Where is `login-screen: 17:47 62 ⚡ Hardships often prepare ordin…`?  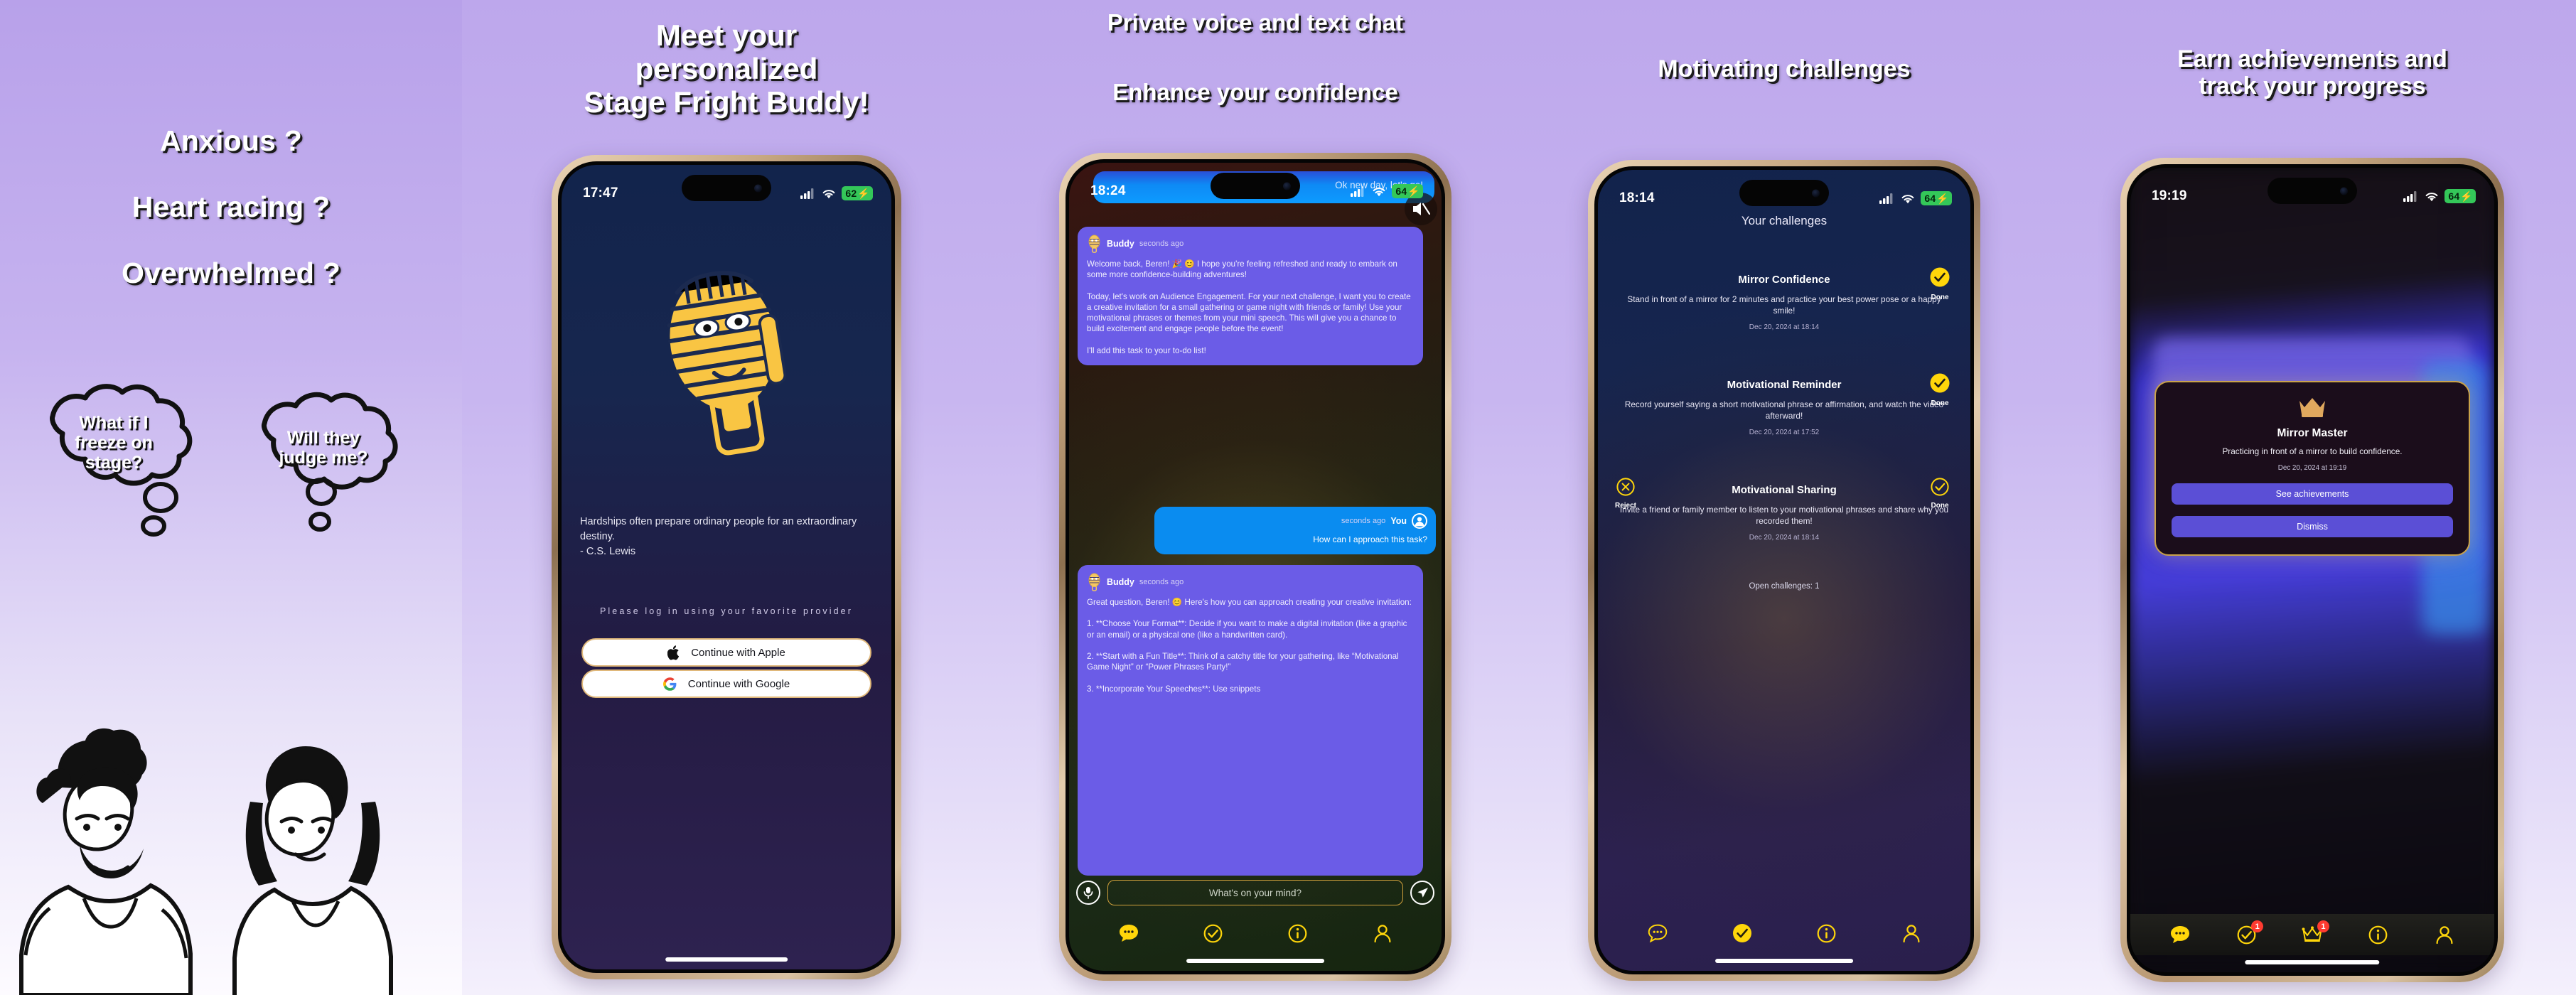 login-screen: 17:47 62 ⚡ Hardships often prepare ordin… is located at coordinates (726, 567).